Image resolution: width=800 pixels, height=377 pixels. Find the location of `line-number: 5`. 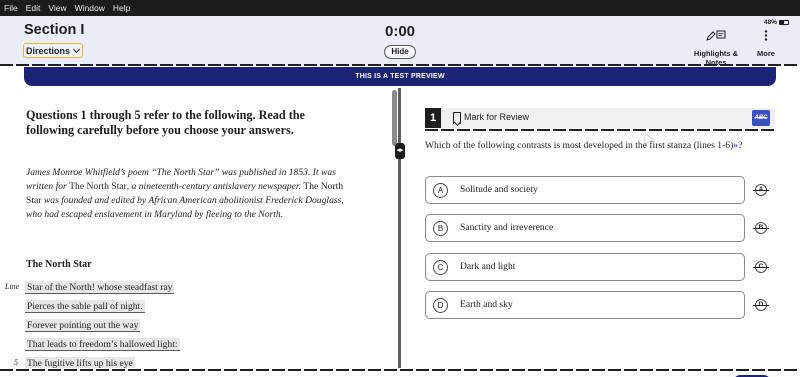

line-number: 5 is located at coordinates (16, 362).